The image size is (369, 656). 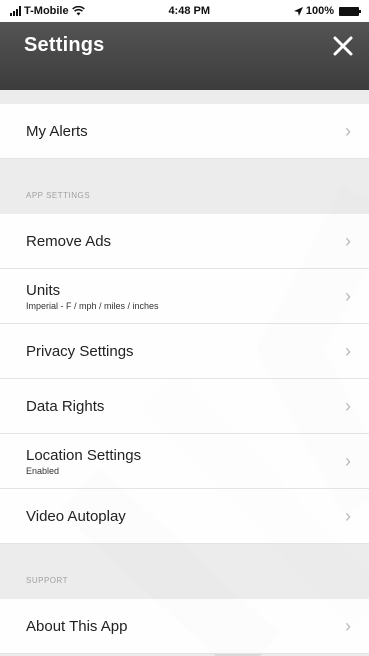 I want to click on row-label: Privacy Settings, so click(x=80, y=351).